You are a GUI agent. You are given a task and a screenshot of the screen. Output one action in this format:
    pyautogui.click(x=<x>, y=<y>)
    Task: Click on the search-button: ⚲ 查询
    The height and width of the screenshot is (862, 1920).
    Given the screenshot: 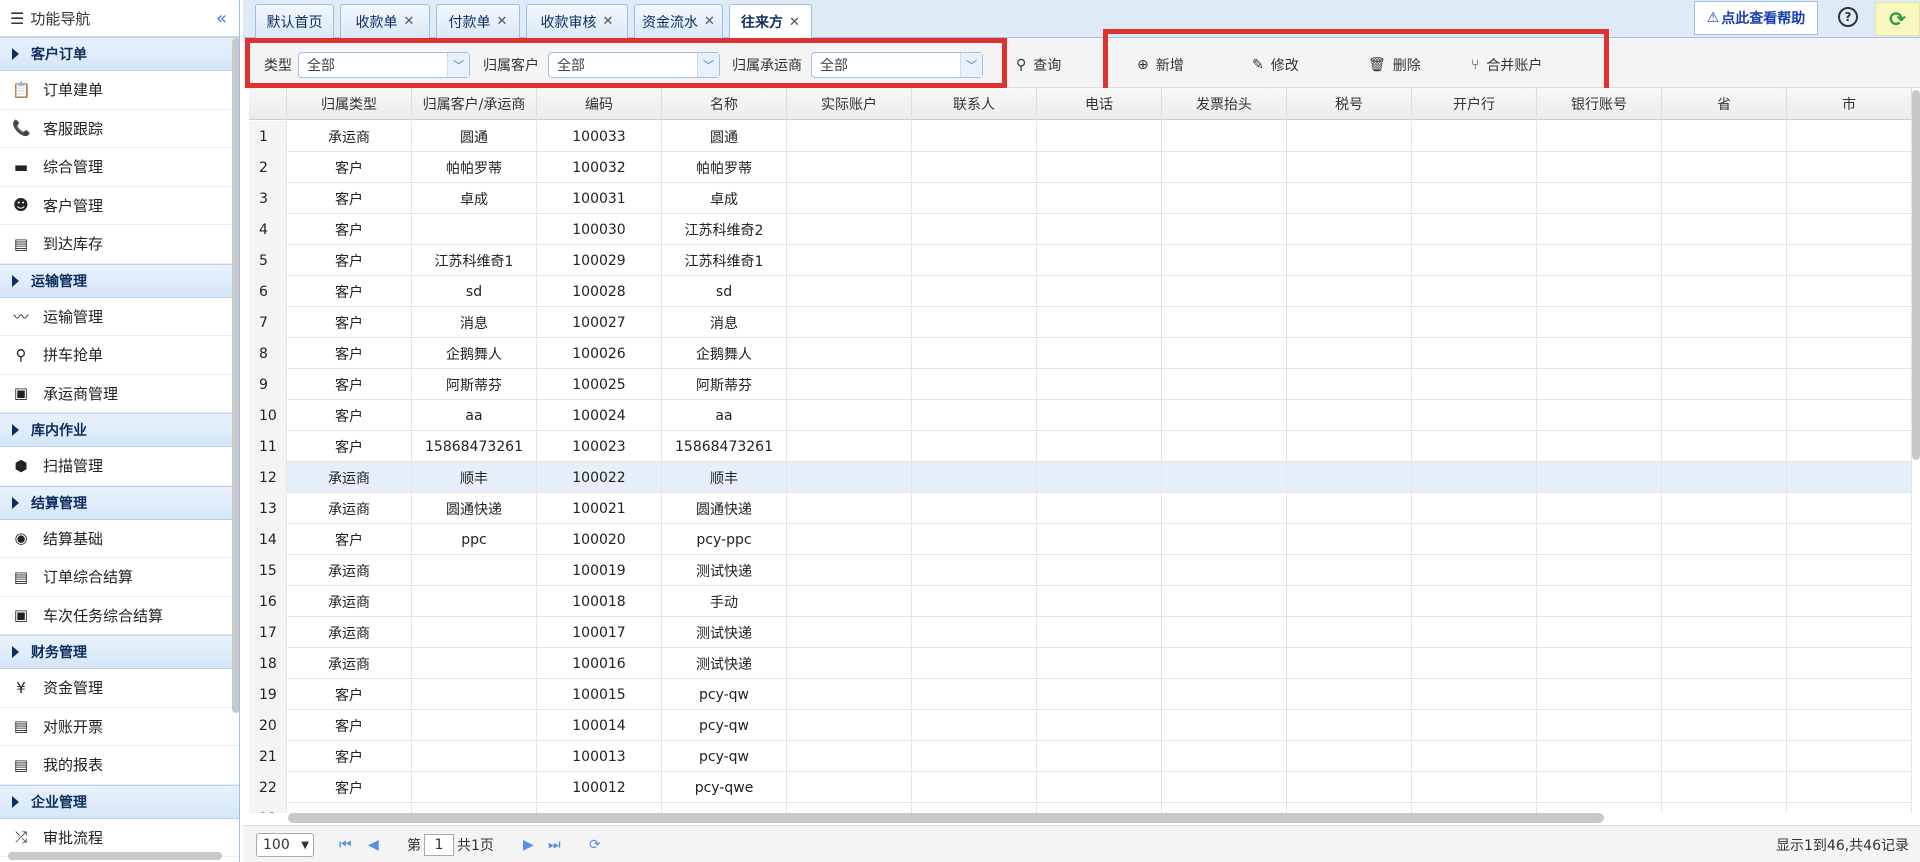 What is the action you would take?
    pyautogui.click(x=1038, y=65)
    